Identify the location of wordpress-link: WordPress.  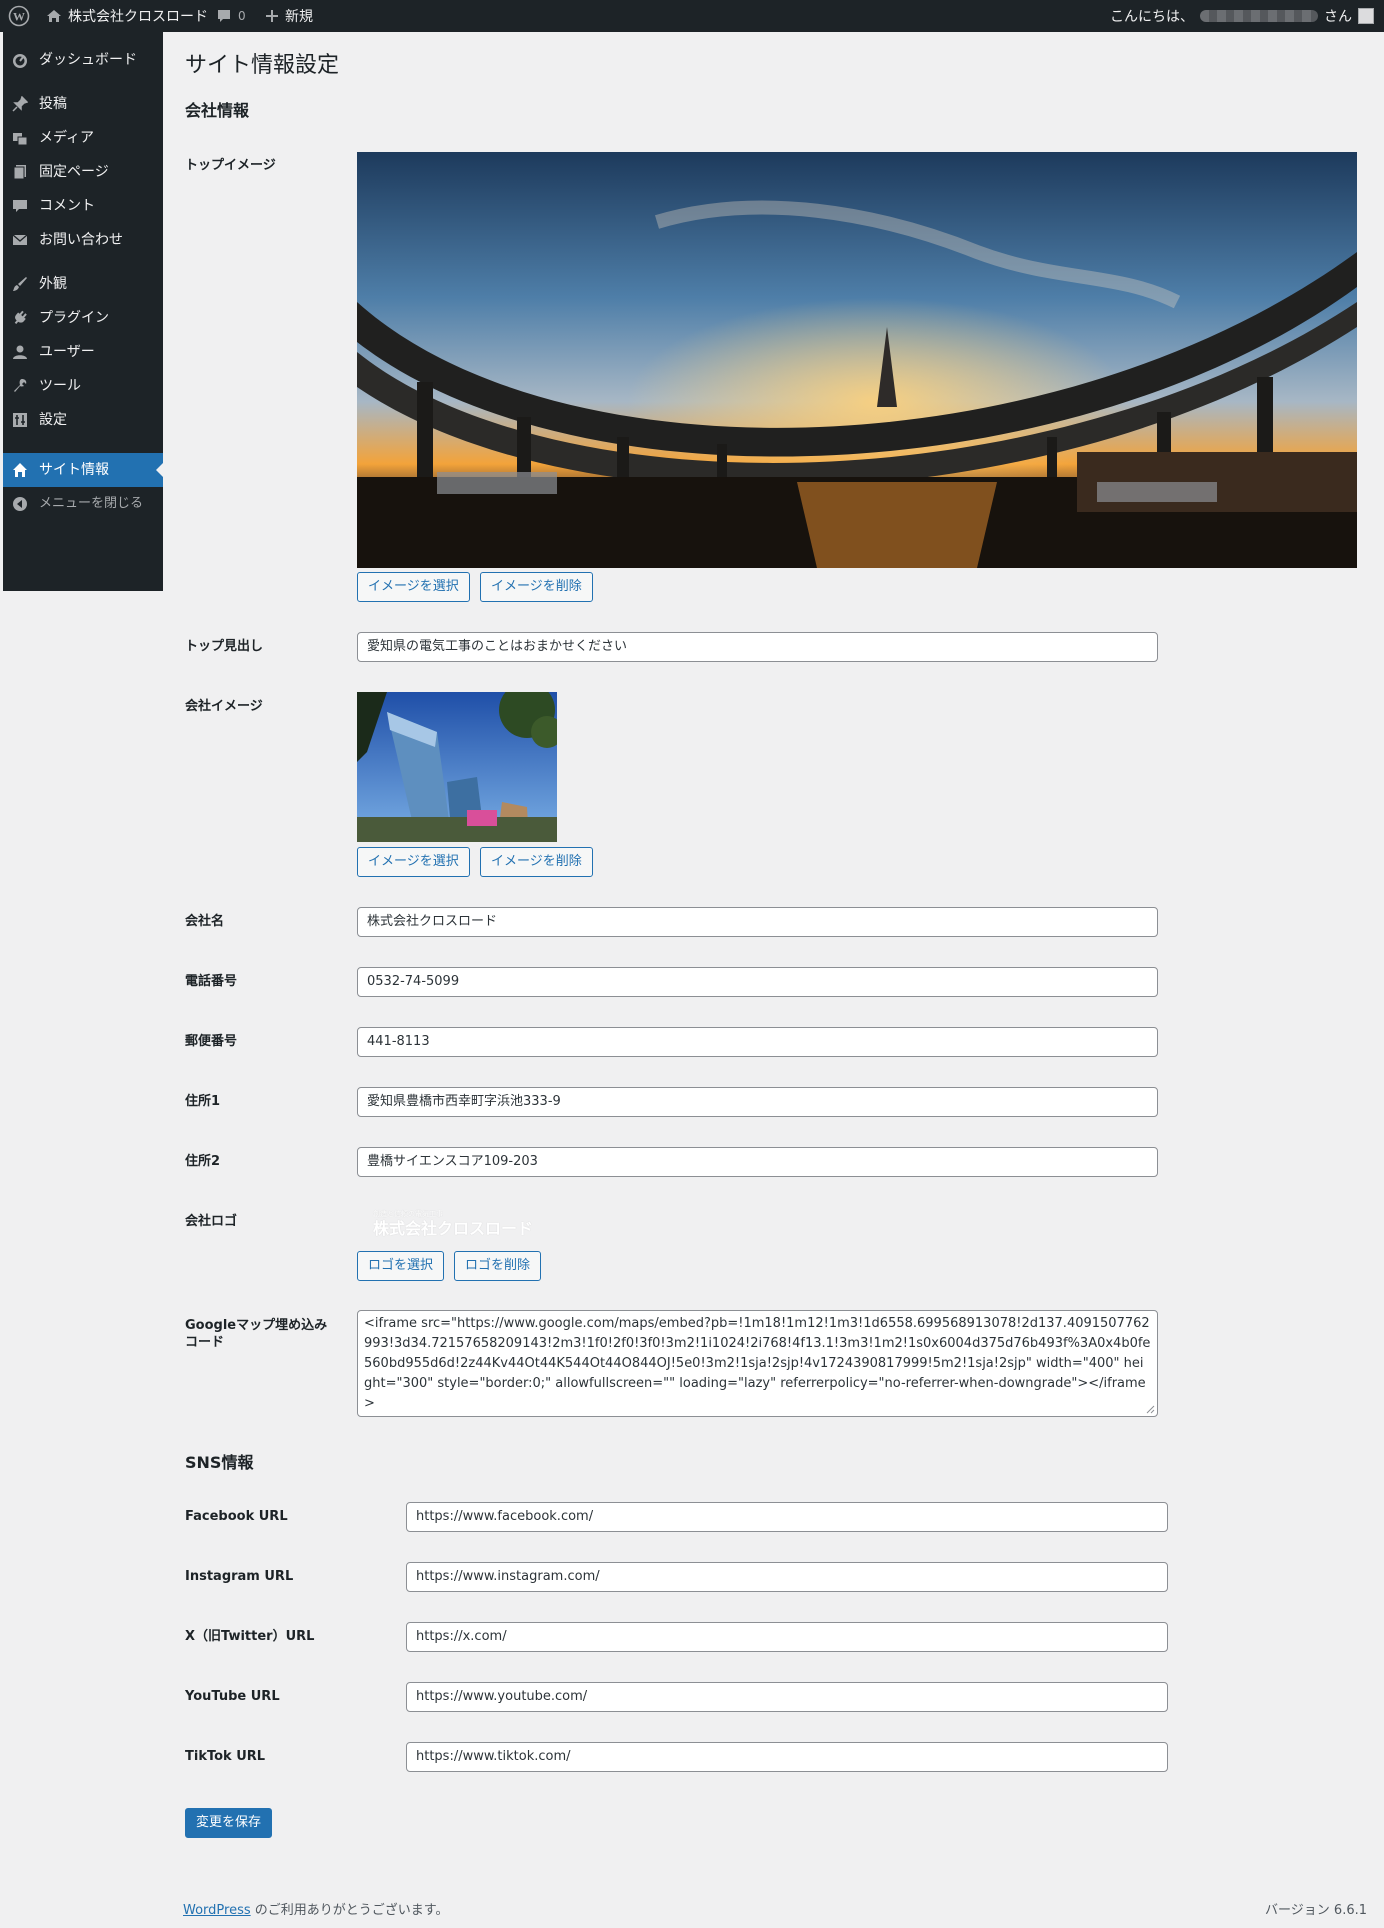
(217, 1910).